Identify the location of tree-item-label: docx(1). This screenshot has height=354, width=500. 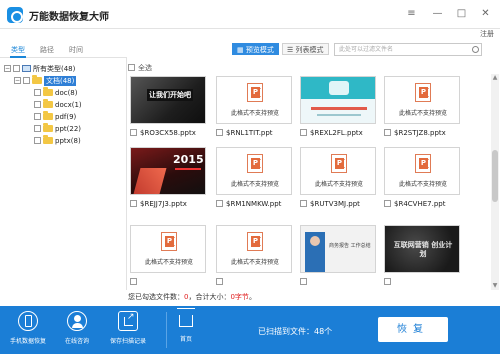
(68, 104).